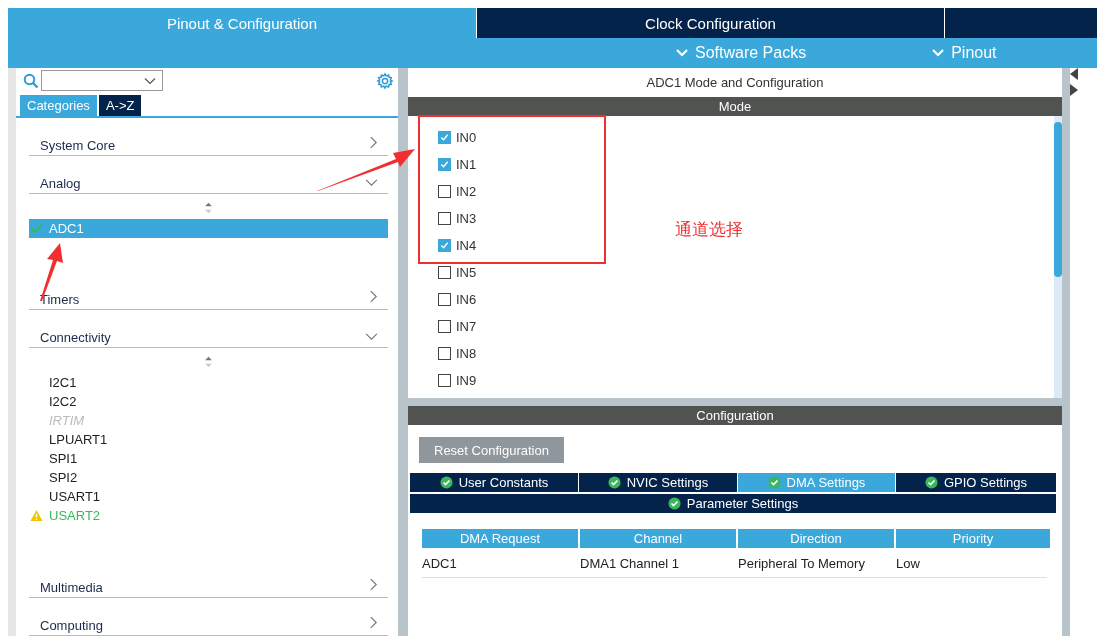  Describe the element at coordinates (1058, 257) in the screenshot. I see `scrollbar` at that location.